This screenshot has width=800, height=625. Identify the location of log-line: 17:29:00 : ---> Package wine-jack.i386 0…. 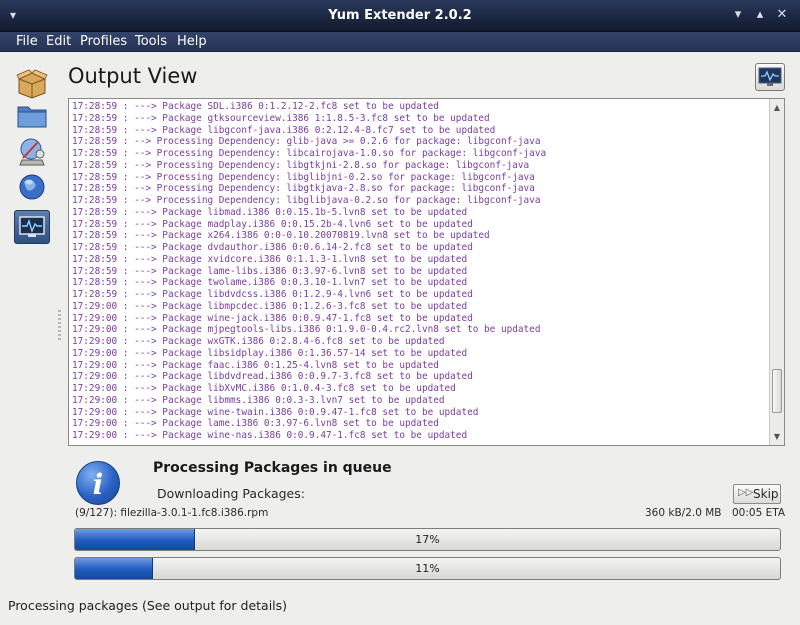
(272, 318).